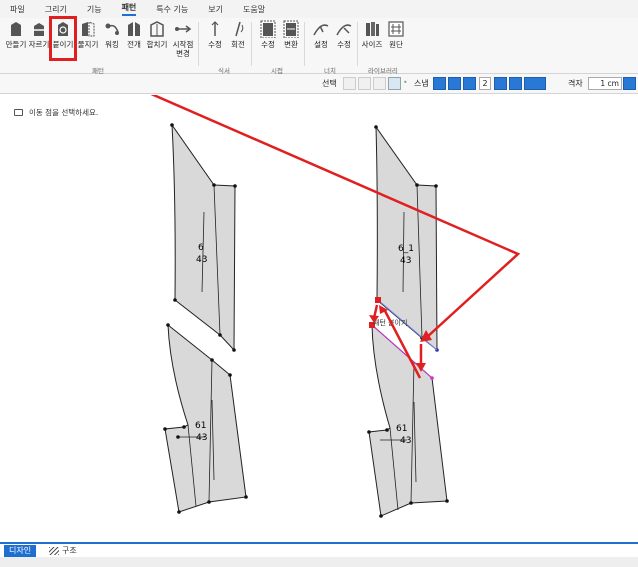  What do you see at coordinates (200, 426) in the screenshot?
I see `piece-name-left-bottom: 61` at bounding box center [200, 426].